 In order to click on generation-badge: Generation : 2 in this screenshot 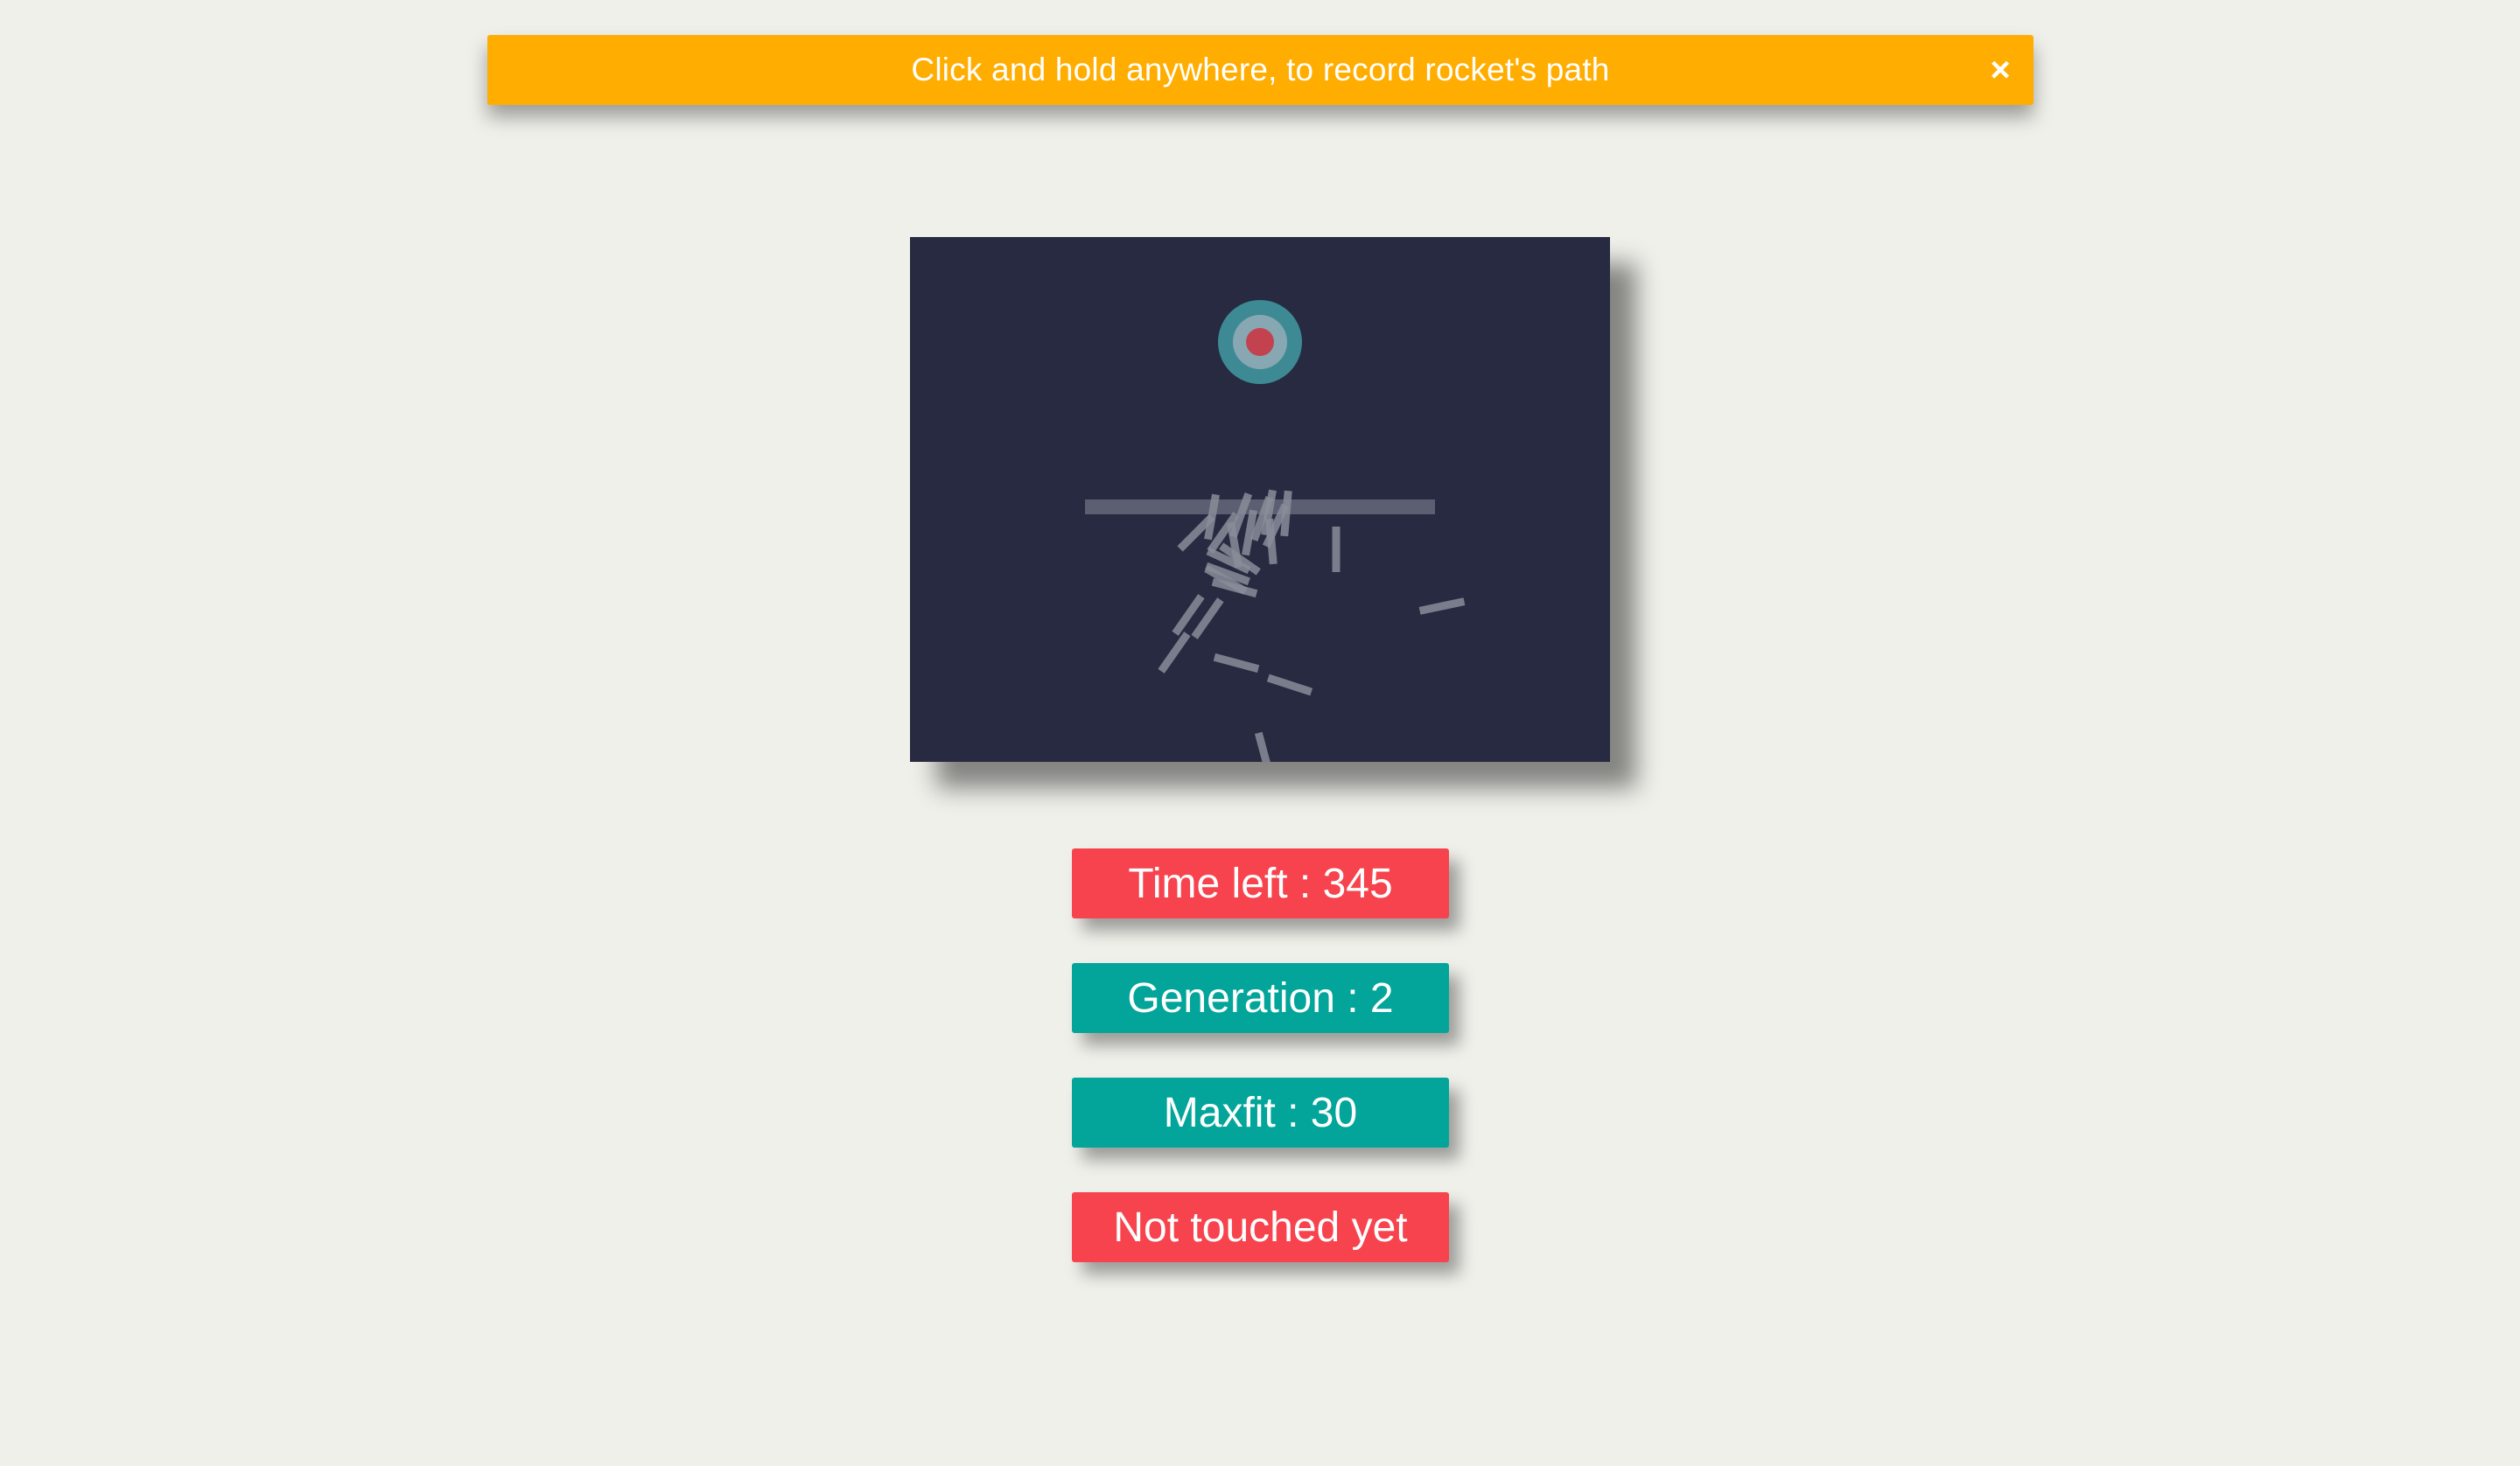, I will do `click(1260, 998)`.